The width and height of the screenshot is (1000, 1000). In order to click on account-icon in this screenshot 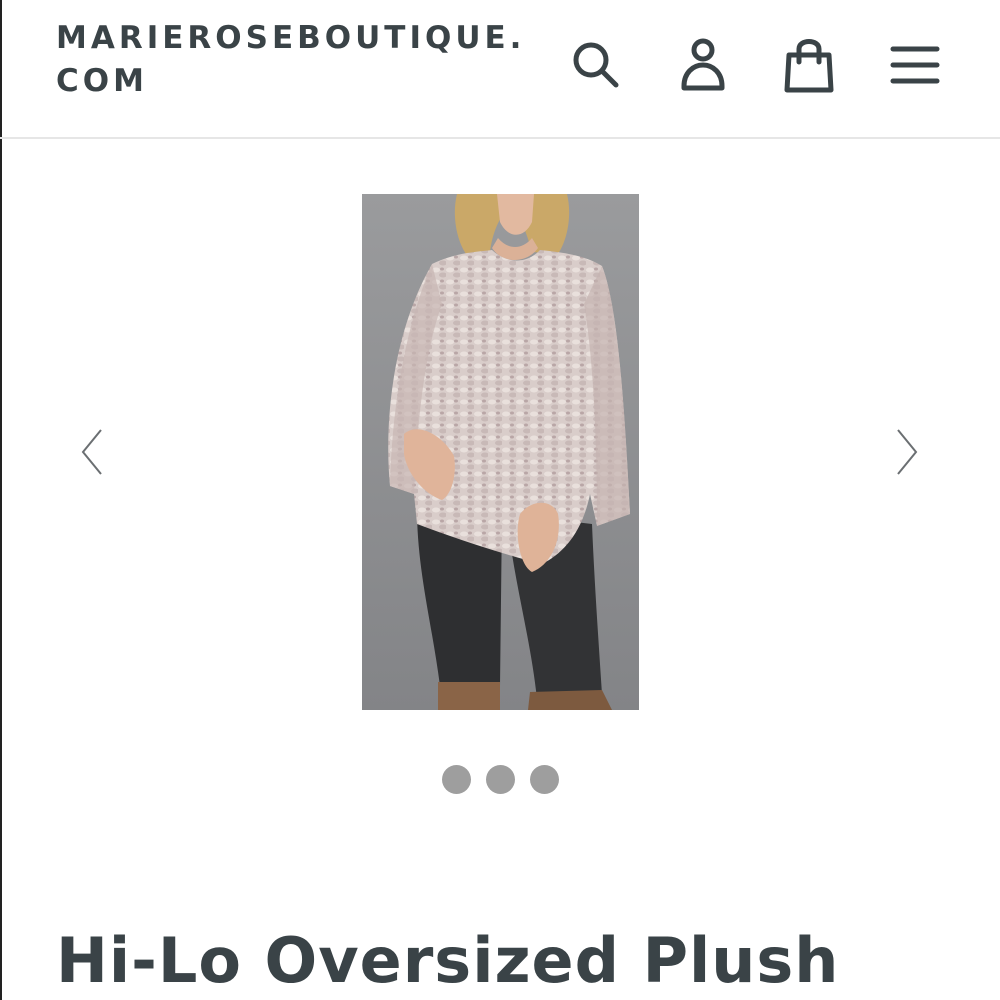, I will do `click(703, 64)`.